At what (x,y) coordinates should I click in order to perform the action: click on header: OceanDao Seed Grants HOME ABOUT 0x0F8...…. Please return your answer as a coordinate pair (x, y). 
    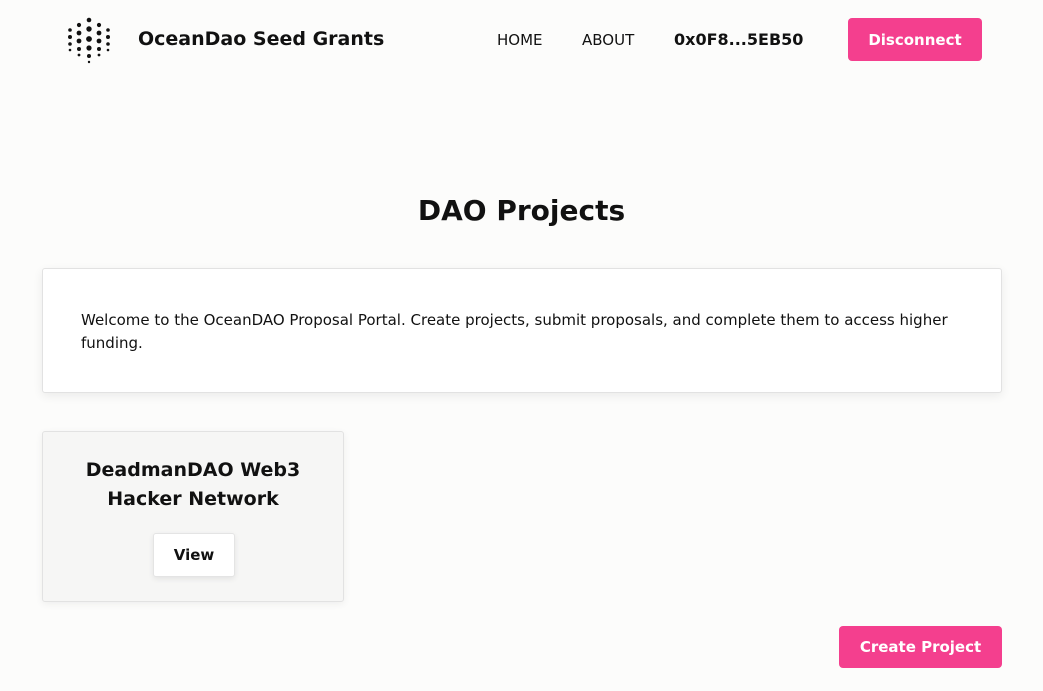
    Looking at the image, I should click on (521, 40).